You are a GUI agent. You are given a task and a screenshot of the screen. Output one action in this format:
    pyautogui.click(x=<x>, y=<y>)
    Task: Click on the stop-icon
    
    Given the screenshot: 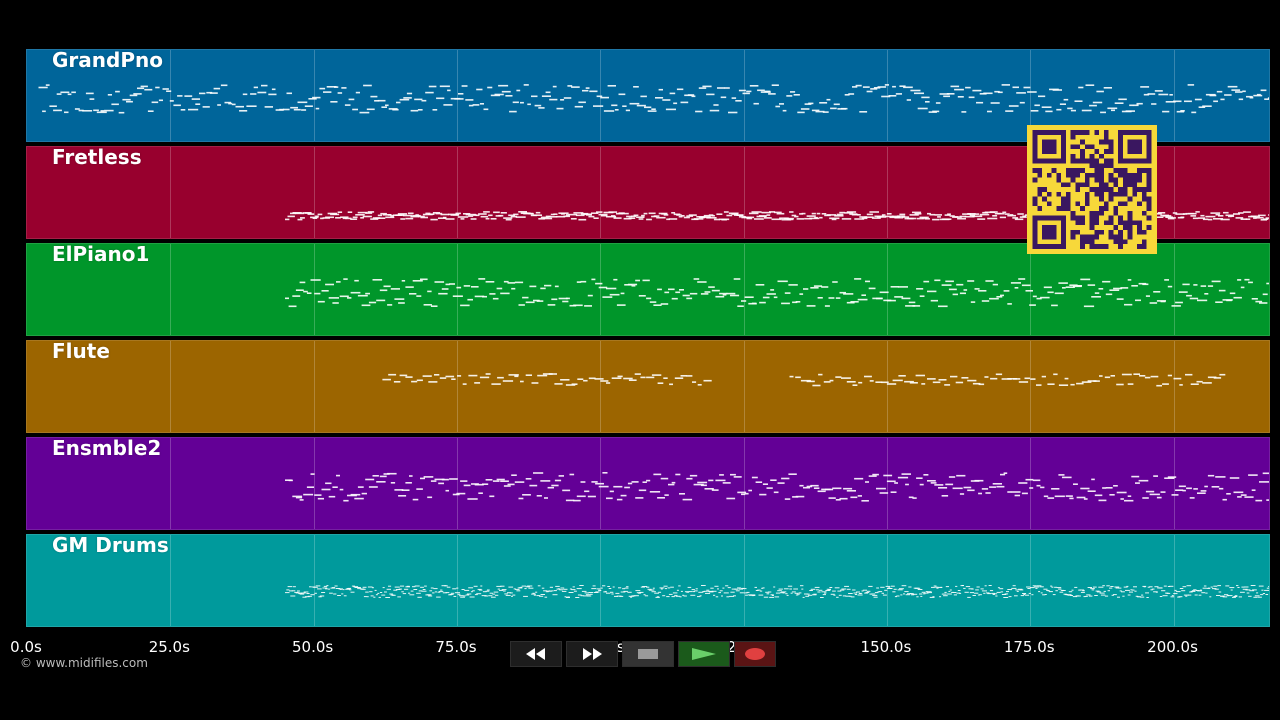 What is the action you would take?
    pyautogui.click(x=648, y=654)
    